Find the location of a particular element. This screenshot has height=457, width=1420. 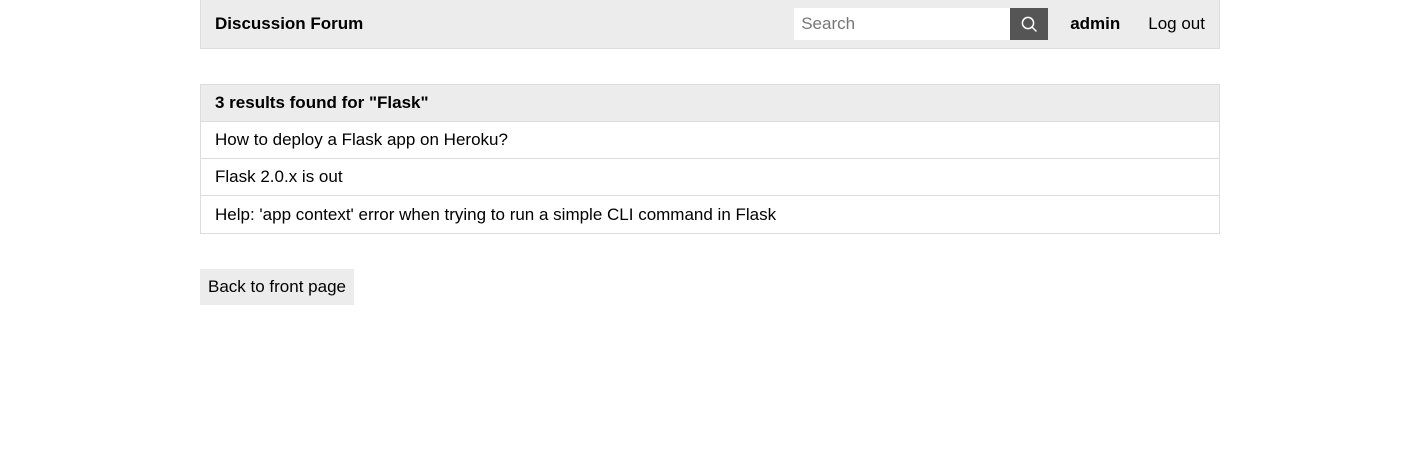

brand-link: Discussion Forum is located at coordinates (289, 24).